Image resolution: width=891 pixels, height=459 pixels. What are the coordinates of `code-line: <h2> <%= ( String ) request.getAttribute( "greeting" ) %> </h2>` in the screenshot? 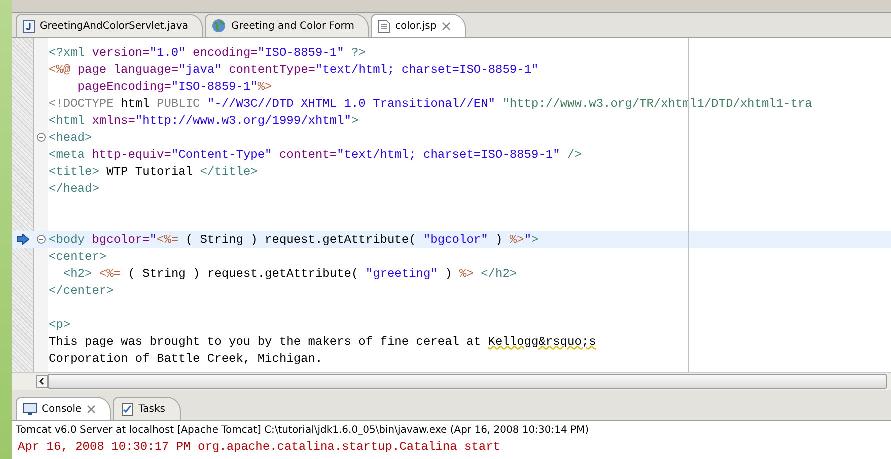 It's located at (290, 273).